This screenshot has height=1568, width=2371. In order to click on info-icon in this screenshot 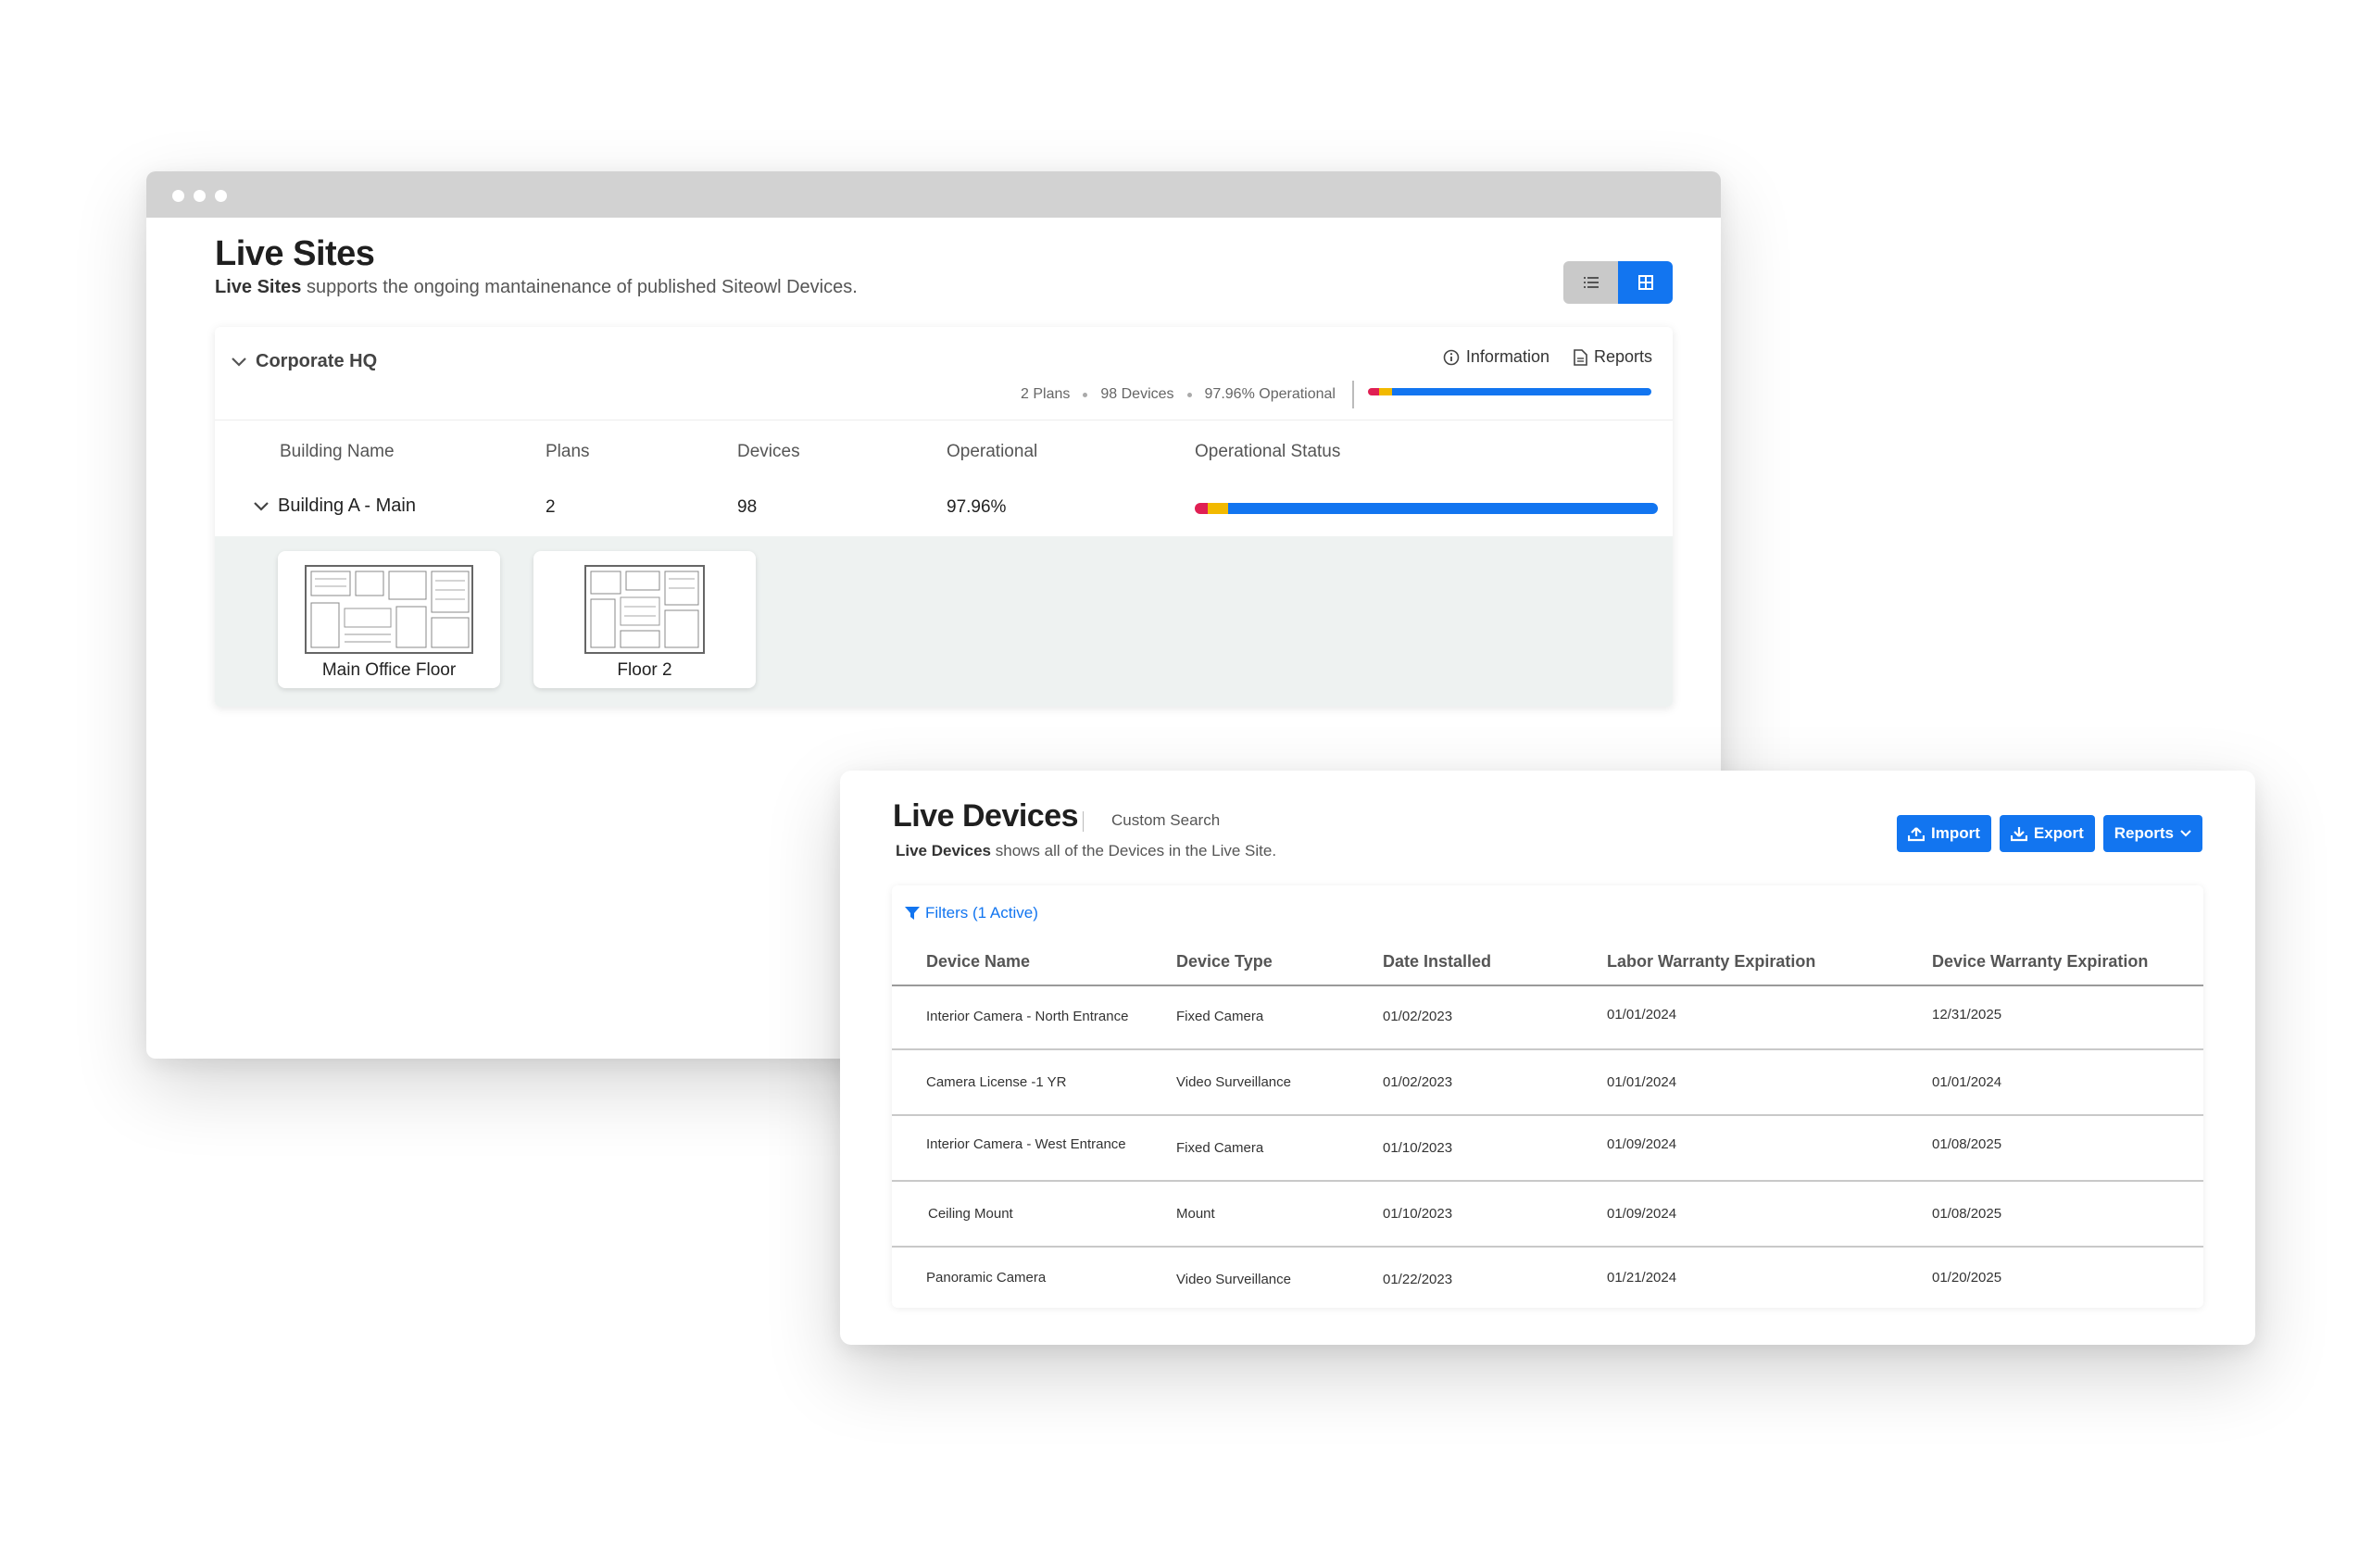, I will do `click(1451, 357)`.